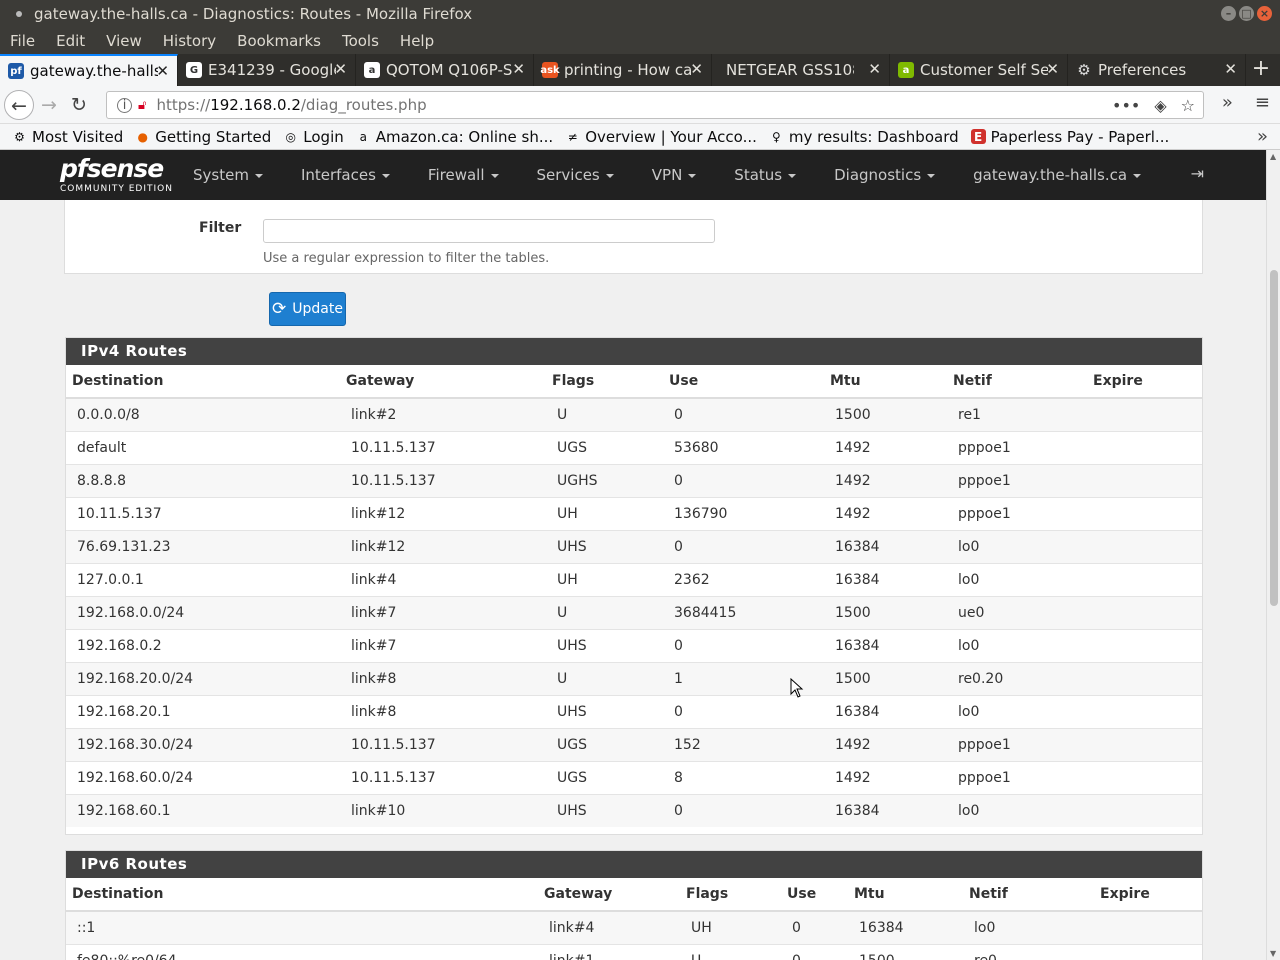  I want to click on tab-2: a QOTOM Q106P-S ✕, so click(445, 70).